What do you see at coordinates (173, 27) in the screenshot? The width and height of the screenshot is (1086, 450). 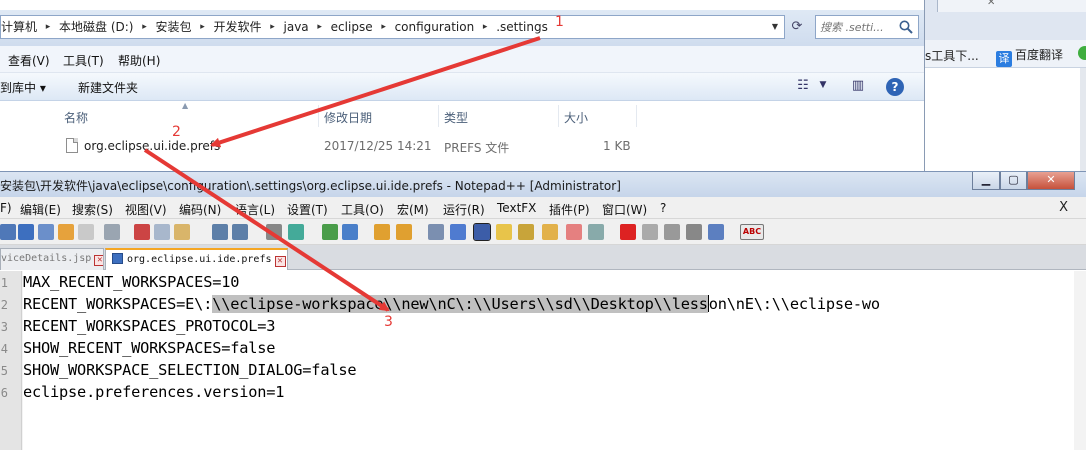 I see `breadcrumb-installers: 安装包` at bounding box center [173, 27].